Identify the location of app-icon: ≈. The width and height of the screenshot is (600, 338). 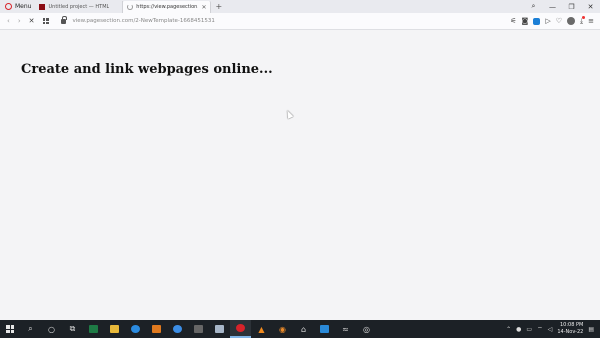
(345, 329).